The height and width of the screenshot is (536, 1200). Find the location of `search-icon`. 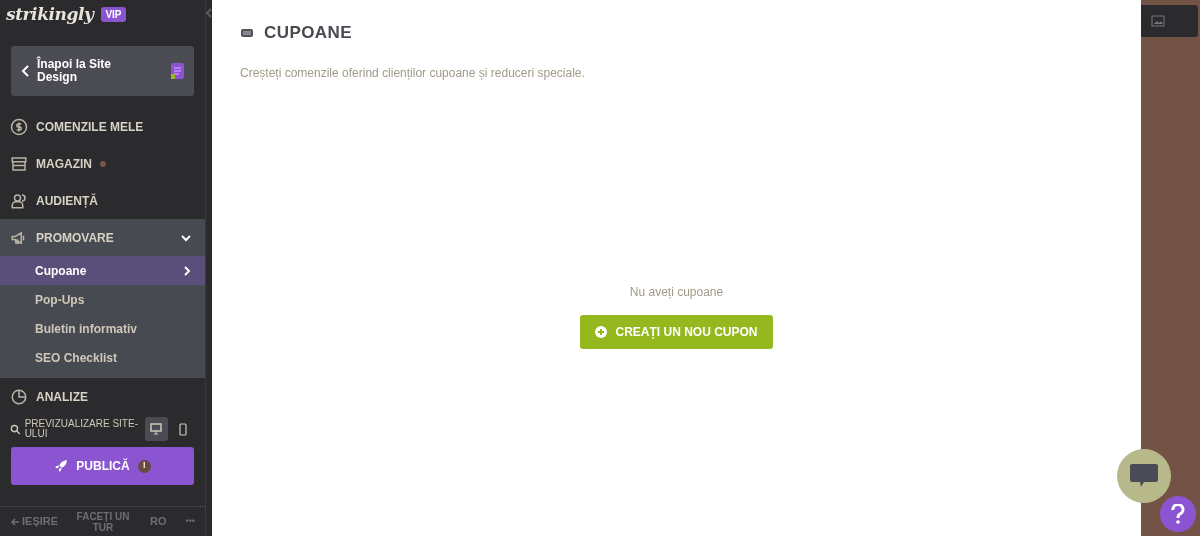

search-icon is located at coordinates (15, 429).